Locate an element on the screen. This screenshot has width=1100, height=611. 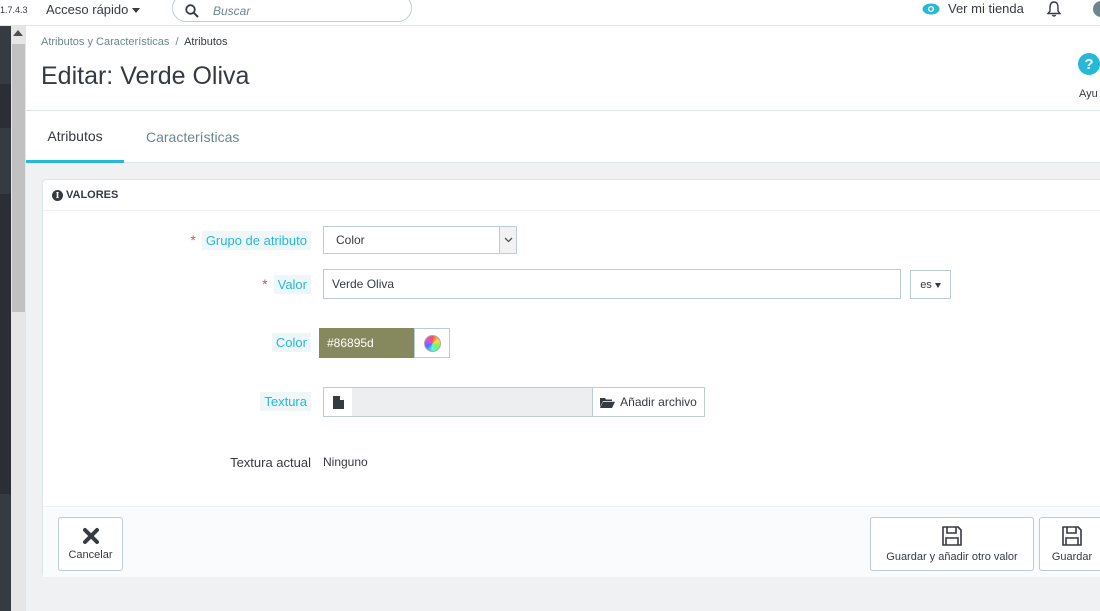
value-label: * Valor is located at coordinates (286, 284).